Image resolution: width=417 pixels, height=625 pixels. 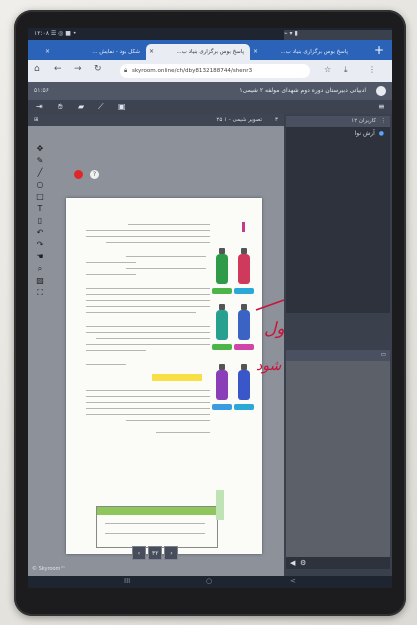 What do you see at coordinates (101, 107) in the screenshot?
I see `draw-icon: ⟋` at bounding box center [101, 107].